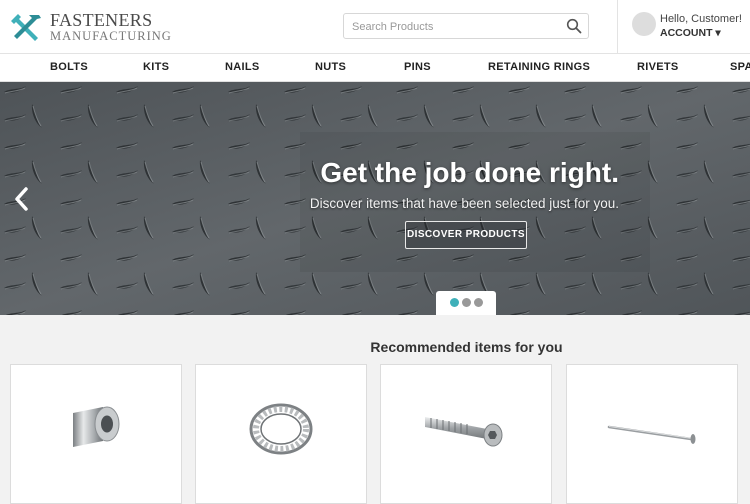 This screenshot has height=504, width=750. What do you see at coordinates (111, 36) in the screenshot?
I see `logo-tagline: MANUFACTURING` at bounding box center [111, 36].